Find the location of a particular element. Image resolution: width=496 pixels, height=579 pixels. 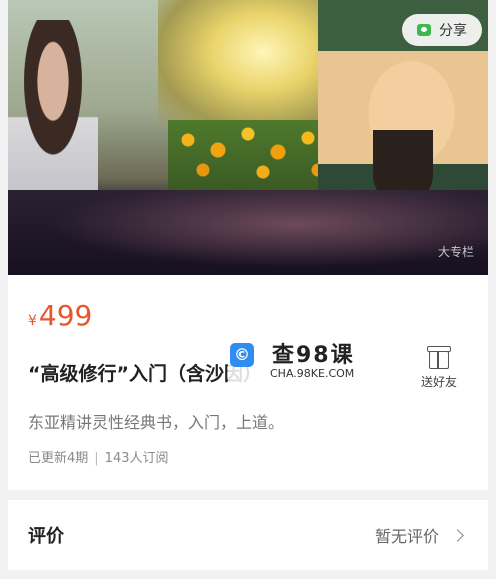

course-meta: 已更新4期 | 143人订阅 is located at coordinates (98, 456).